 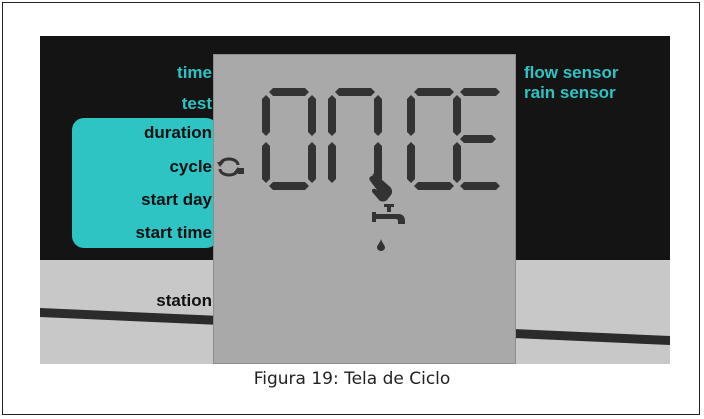 I want to click on label-duration: duration, so click(x=178, y=132).